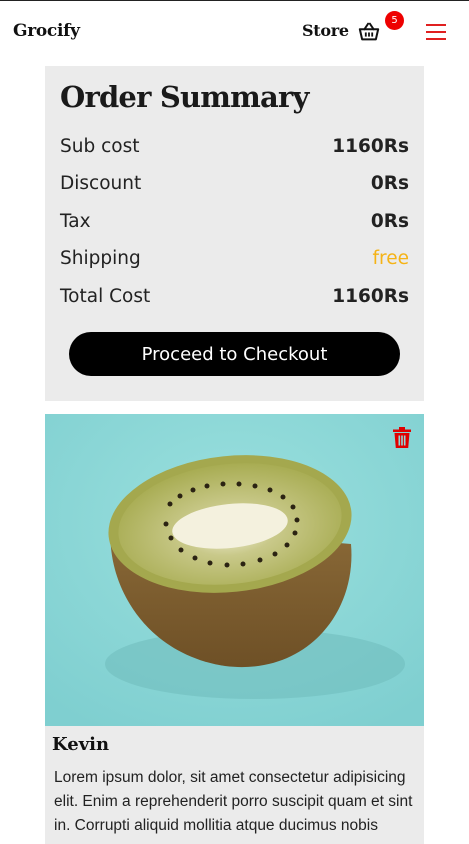 This screenshot has height=844, width=469. What do you see at coordinates (105, 296) in the screenshot?
I see `summary-label: Total Cost` at bounding box center [105, 296].